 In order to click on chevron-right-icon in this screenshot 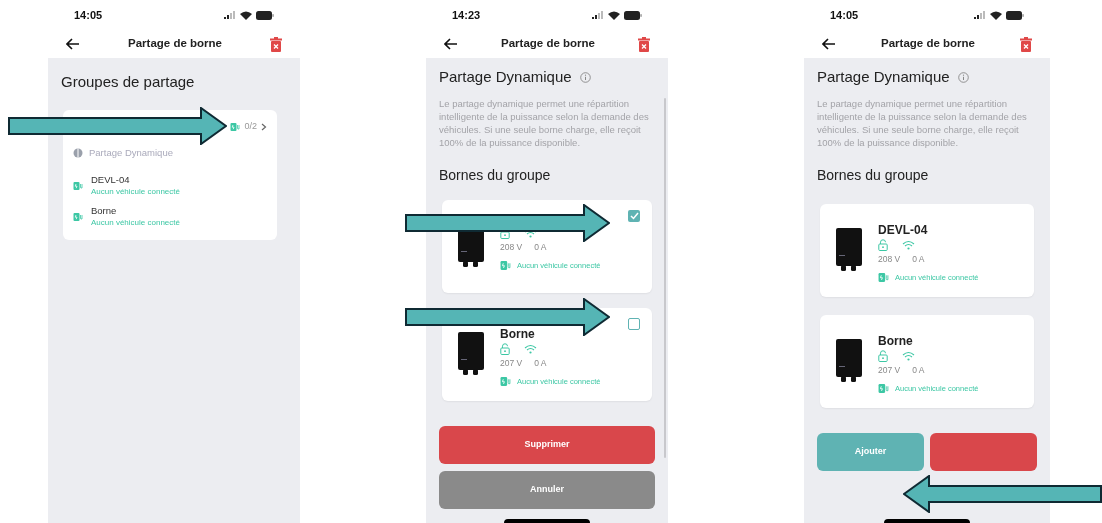, I will do `click(264, 127)`.